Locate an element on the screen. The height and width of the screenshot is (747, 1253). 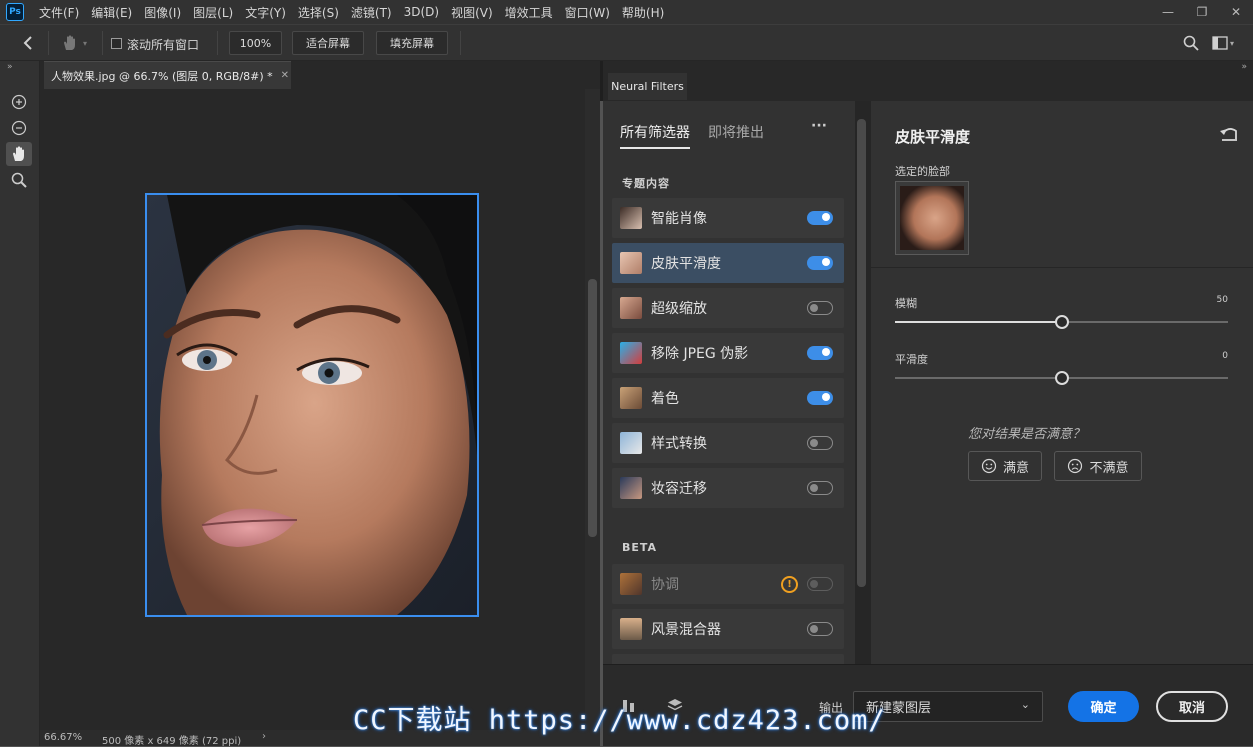
tab-all-filters: 所有筛选器 is located at coordinates (655, 135).